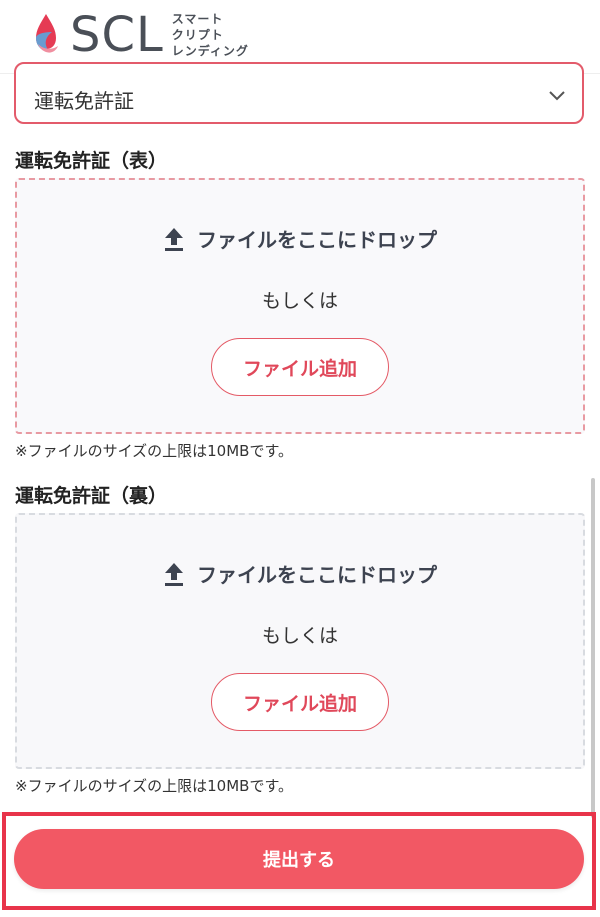 The height and width of the screenshot is (917, 600). What do you see at coordinates (317, 240) in the screenshot?
I see `front-drop-text: ファイルをここにドロップ` at bounding box center [317, 240].